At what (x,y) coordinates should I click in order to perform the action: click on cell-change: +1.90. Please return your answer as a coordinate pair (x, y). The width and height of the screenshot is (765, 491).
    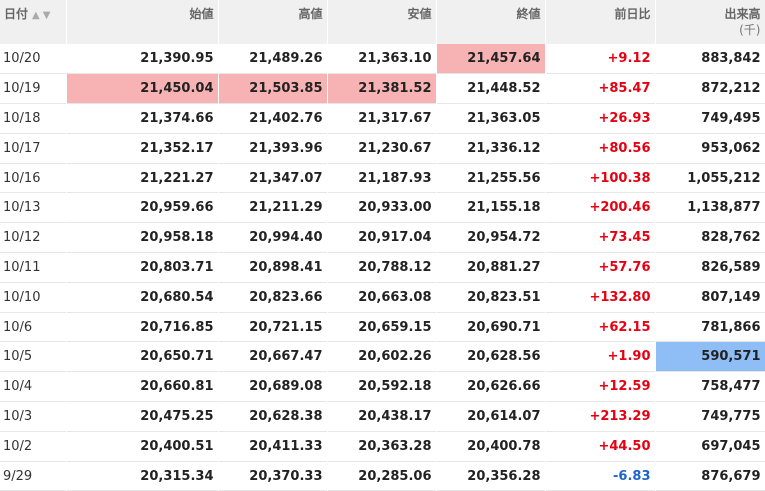
    Looking at the image, I should click on (600, 356).